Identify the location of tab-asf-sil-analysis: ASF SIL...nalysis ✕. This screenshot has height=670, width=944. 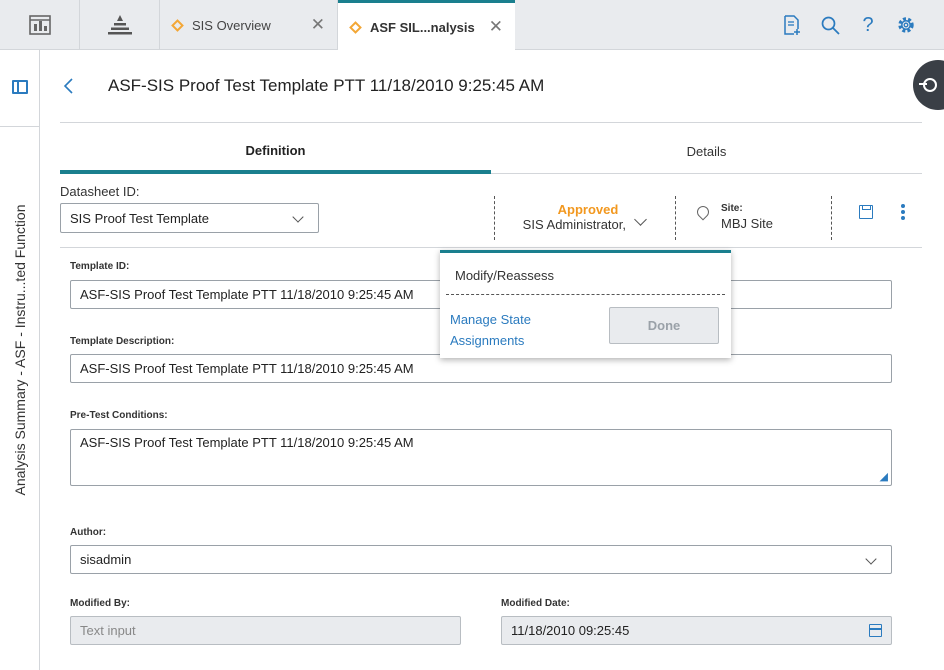
(426, 25).